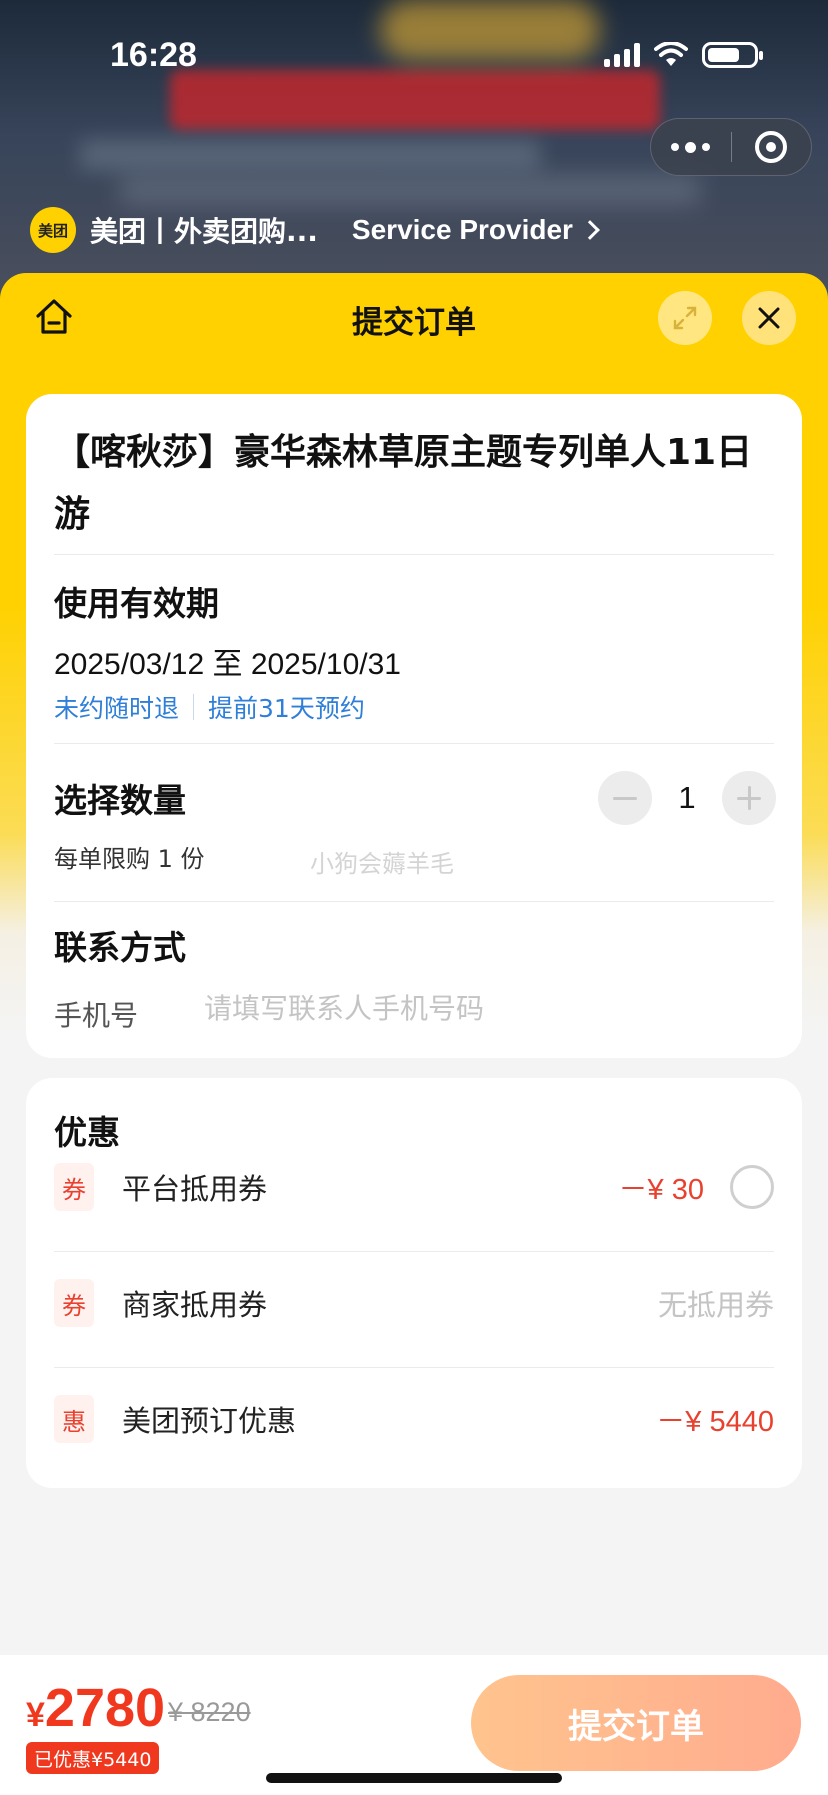 This screenshot has width=828, height=1795. I want to click on currency-symbol: ¥, so click(35, 1715).